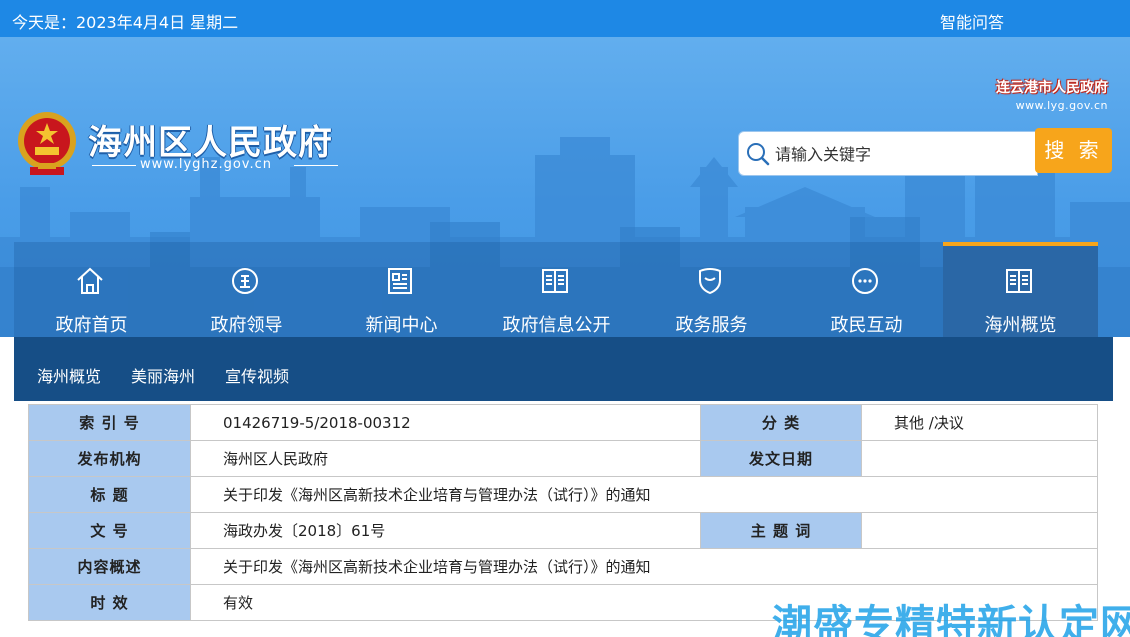 This screenshot has width=1130, height=637. I want to click on main-nav: 政府首页 政府领导 新闻中心 政府信息公开 政务服务 政民互动 海州概览, so click(556, 289).